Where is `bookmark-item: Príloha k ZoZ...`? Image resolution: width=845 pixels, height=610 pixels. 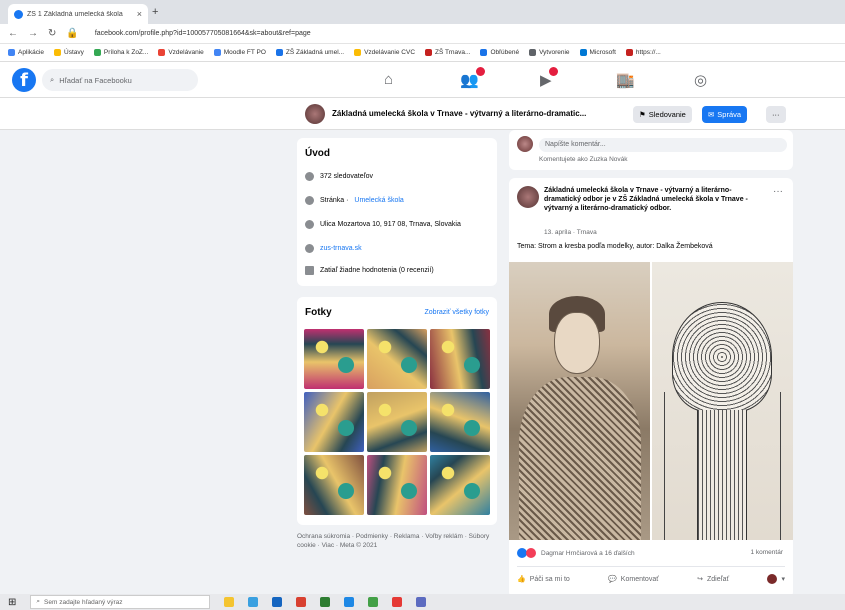 bookmark-item: Príloha k ZoZ... is located at coordinates (121, 52).